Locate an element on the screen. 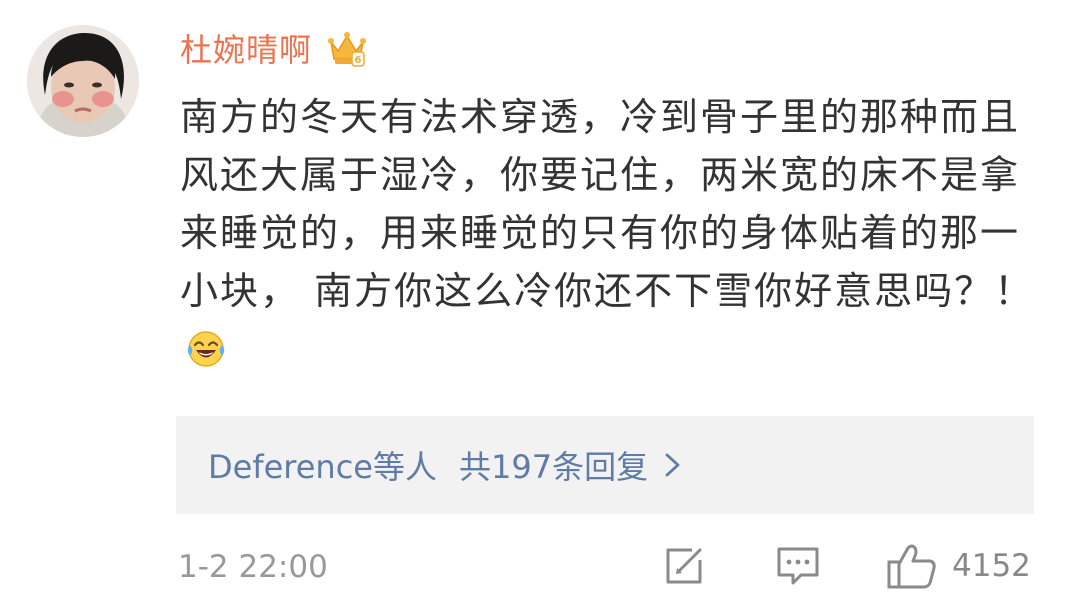 The width and height of the screenshot is (1068, 611). like-button: 4152 is located at coordinates (958, 566).